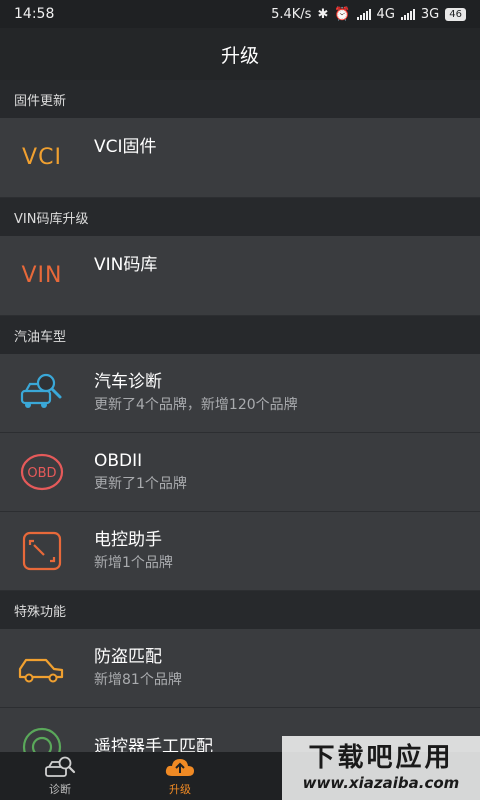 The image size is (480, 800). What do you see at coordinates (125, 146) in the screenshot?
I see `item-title: VCI固件` at bounding box center [125, 146].